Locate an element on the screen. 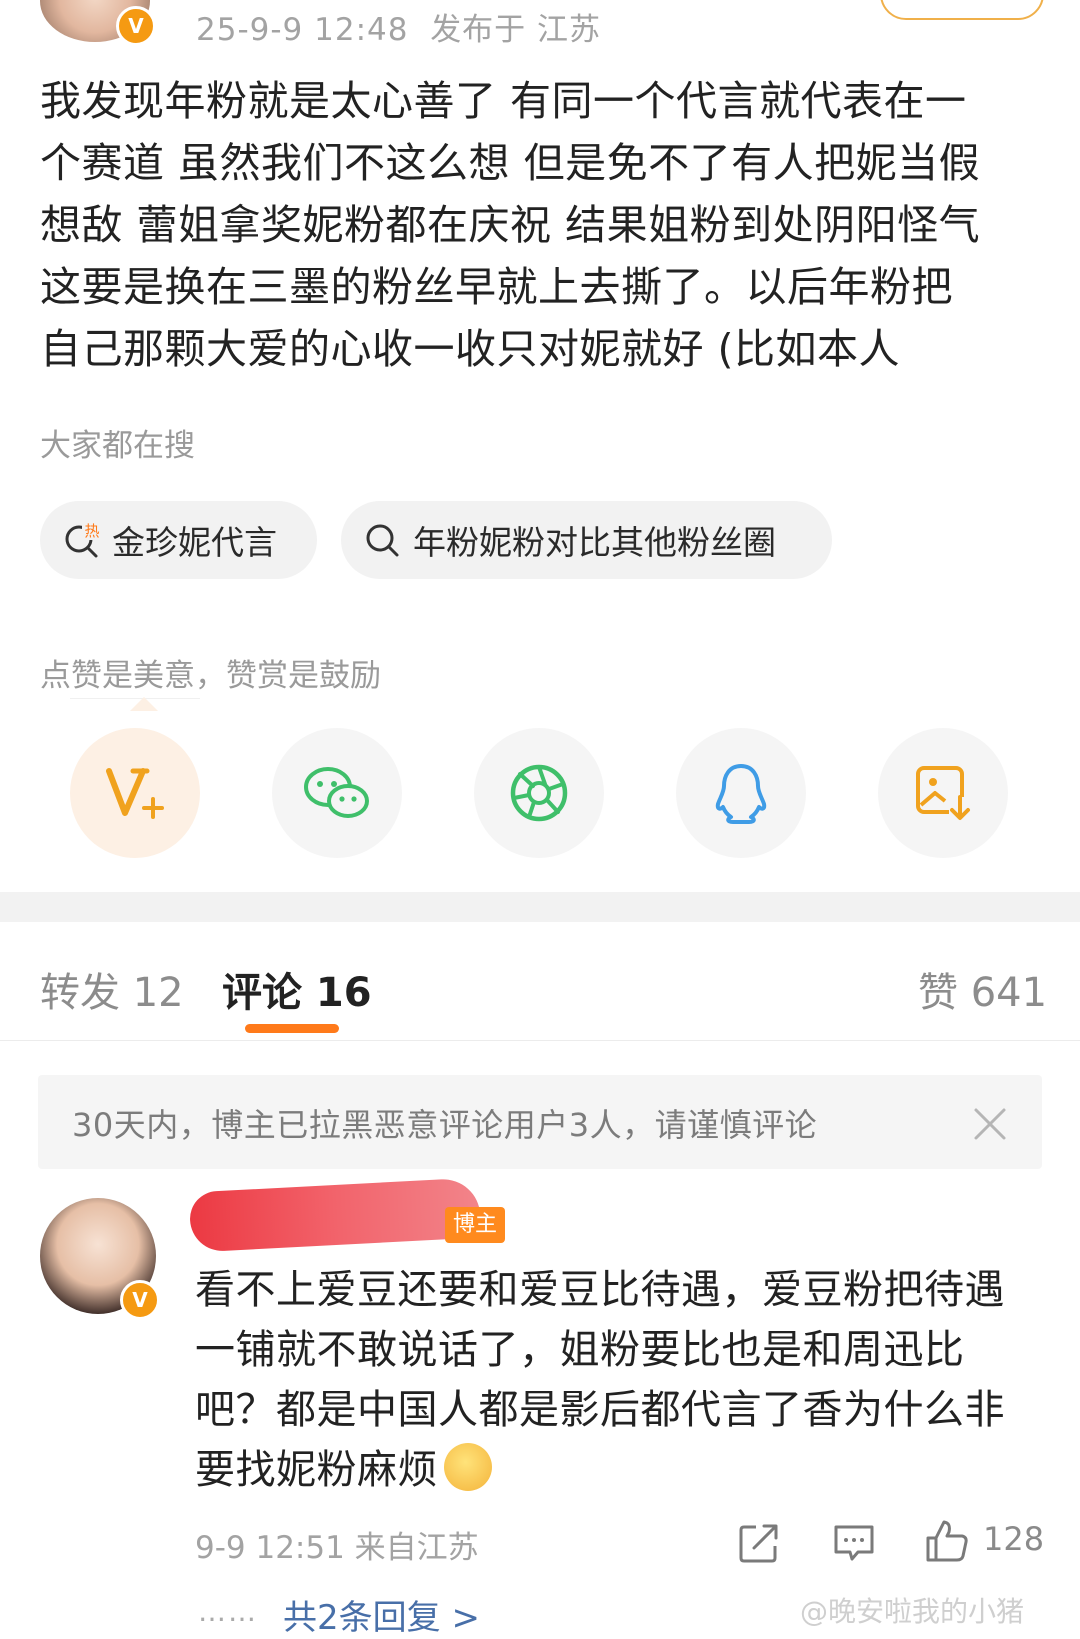 Image resolution: width=1080 pixels, height=1639 pixels. reward-label: 点赞是美意，赞赏是鼓励 is located at coordinates (210, 676).